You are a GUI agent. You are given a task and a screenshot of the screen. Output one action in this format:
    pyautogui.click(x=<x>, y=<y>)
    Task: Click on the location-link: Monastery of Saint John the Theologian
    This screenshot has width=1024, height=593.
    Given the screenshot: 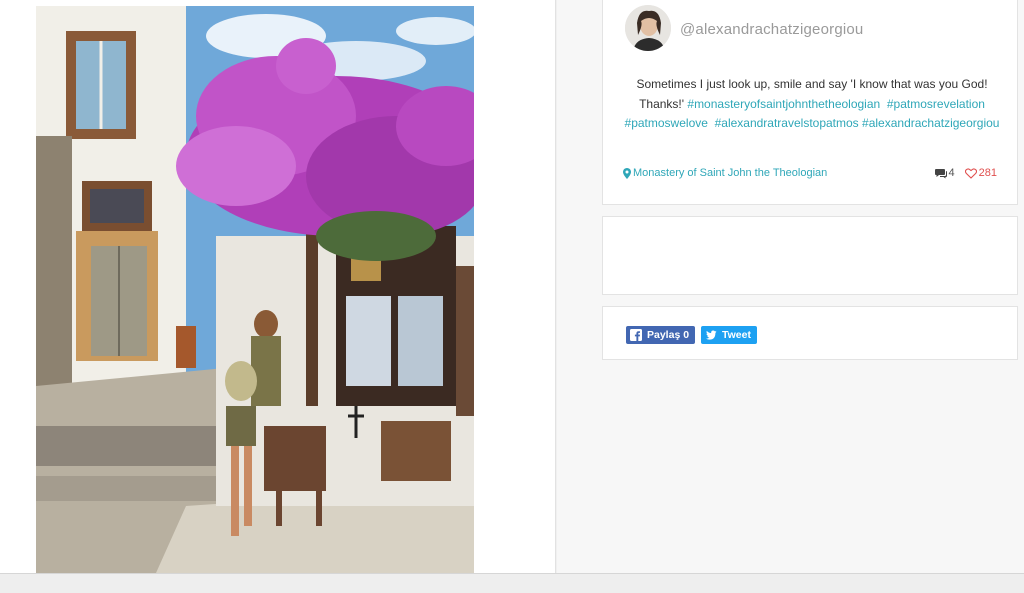 What is the action you would take?
    pyautogui.click(x=725, y=173)
    